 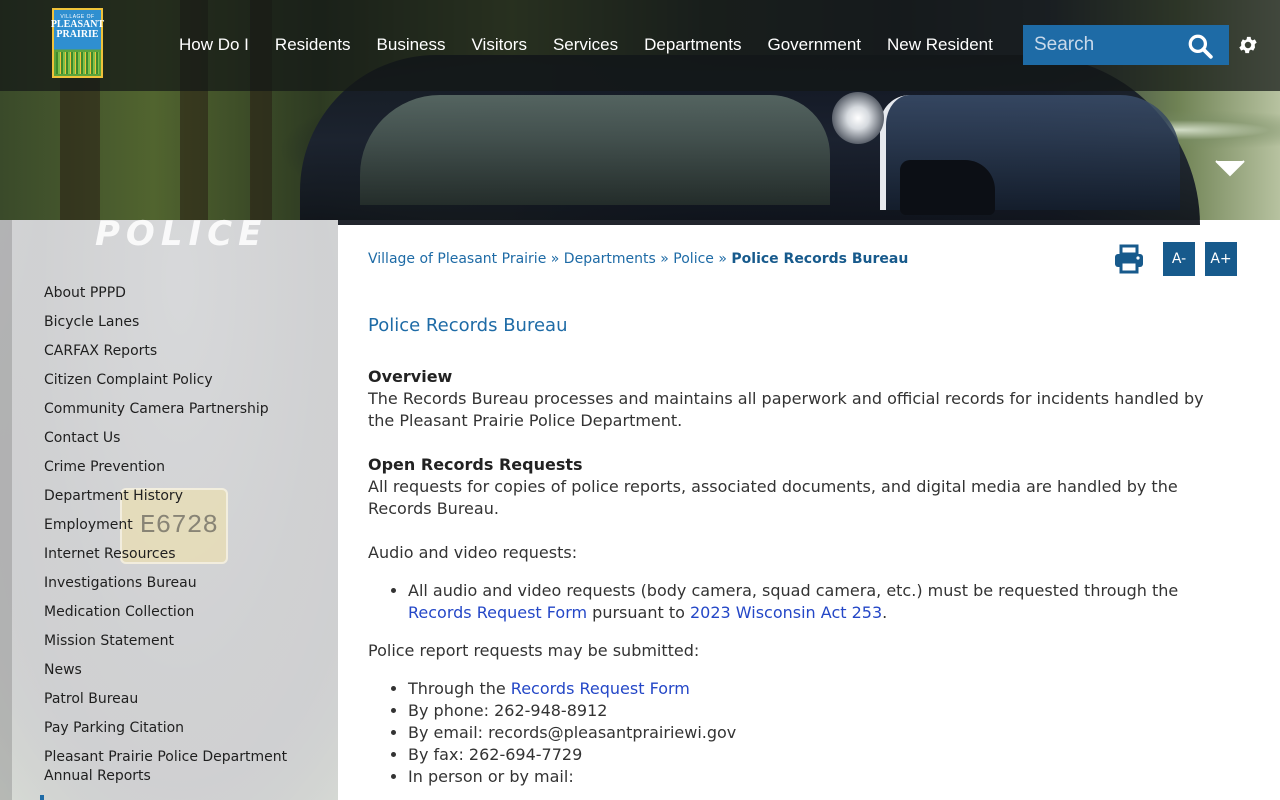 I want to click on list-item: Pay Parking Citation, so click(x=184, y=728).